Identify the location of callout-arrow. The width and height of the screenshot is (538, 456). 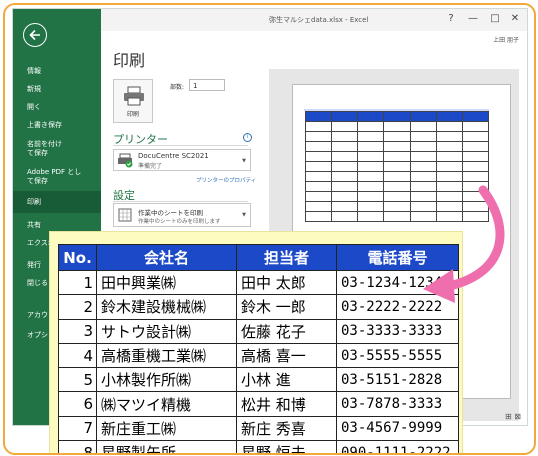
(464, 244).